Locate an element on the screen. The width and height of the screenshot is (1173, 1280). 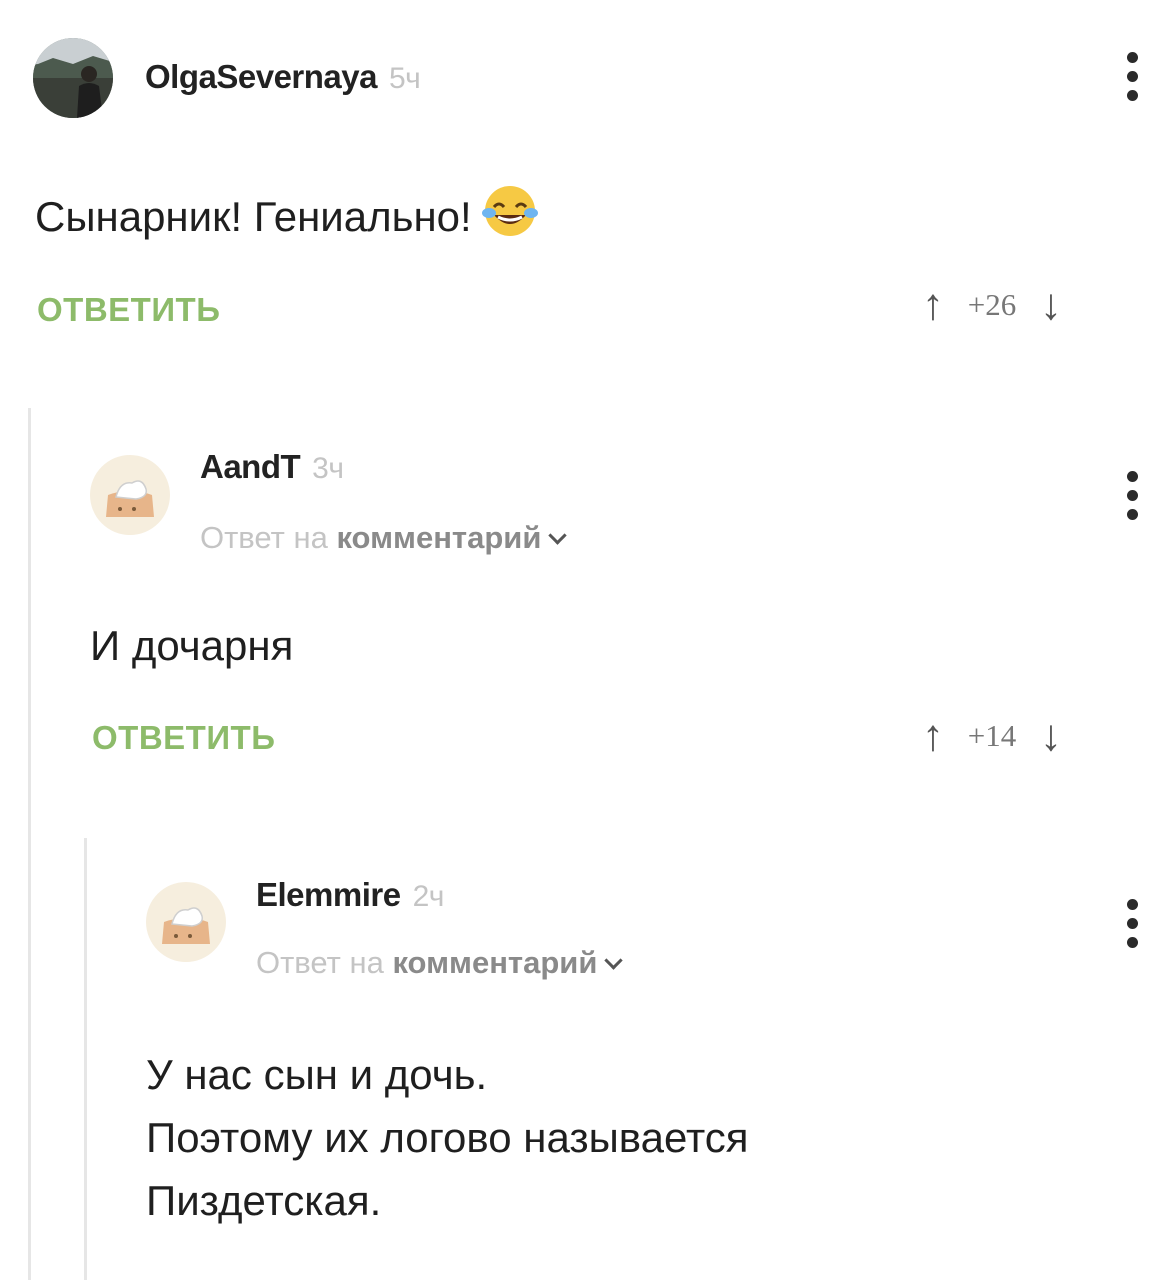
comment-author: Elemmire 2ч is located at coordinates (350, 895).